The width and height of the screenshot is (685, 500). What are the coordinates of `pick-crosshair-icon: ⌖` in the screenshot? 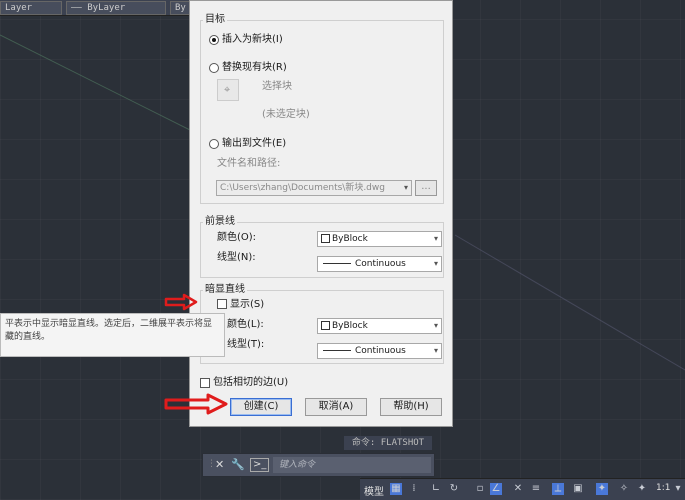 It's located at (227, 89).